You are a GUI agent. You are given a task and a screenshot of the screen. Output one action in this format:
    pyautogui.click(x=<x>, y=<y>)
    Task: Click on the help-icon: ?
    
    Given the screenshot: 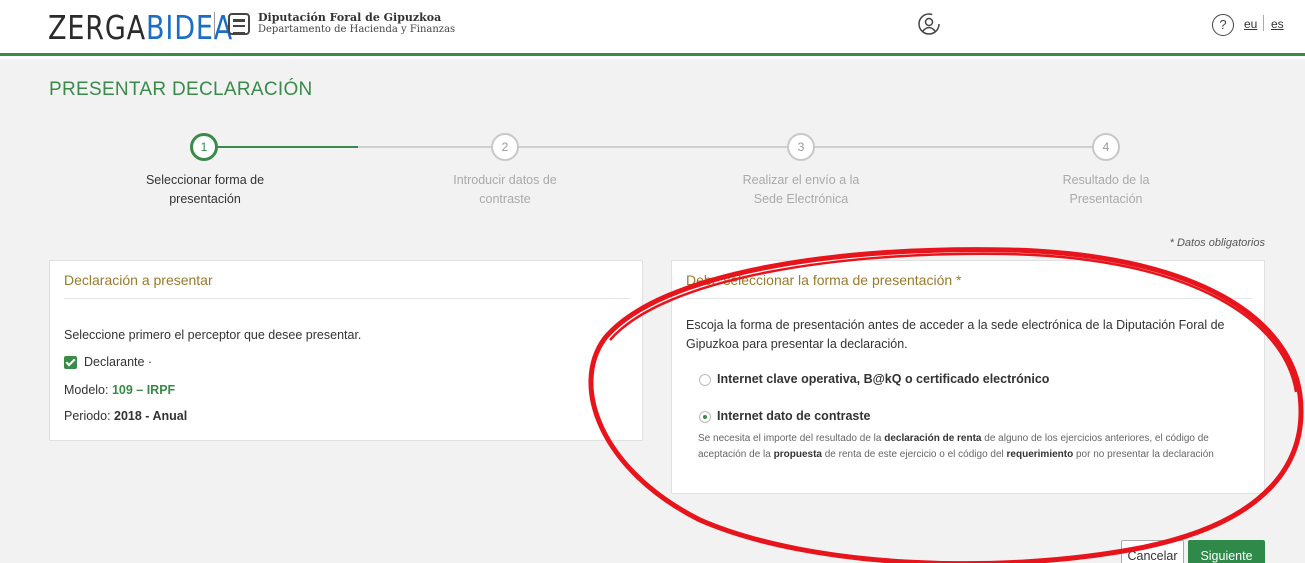 What is the action you would take?
    pyautogui.click(x=1223, y=25)
    